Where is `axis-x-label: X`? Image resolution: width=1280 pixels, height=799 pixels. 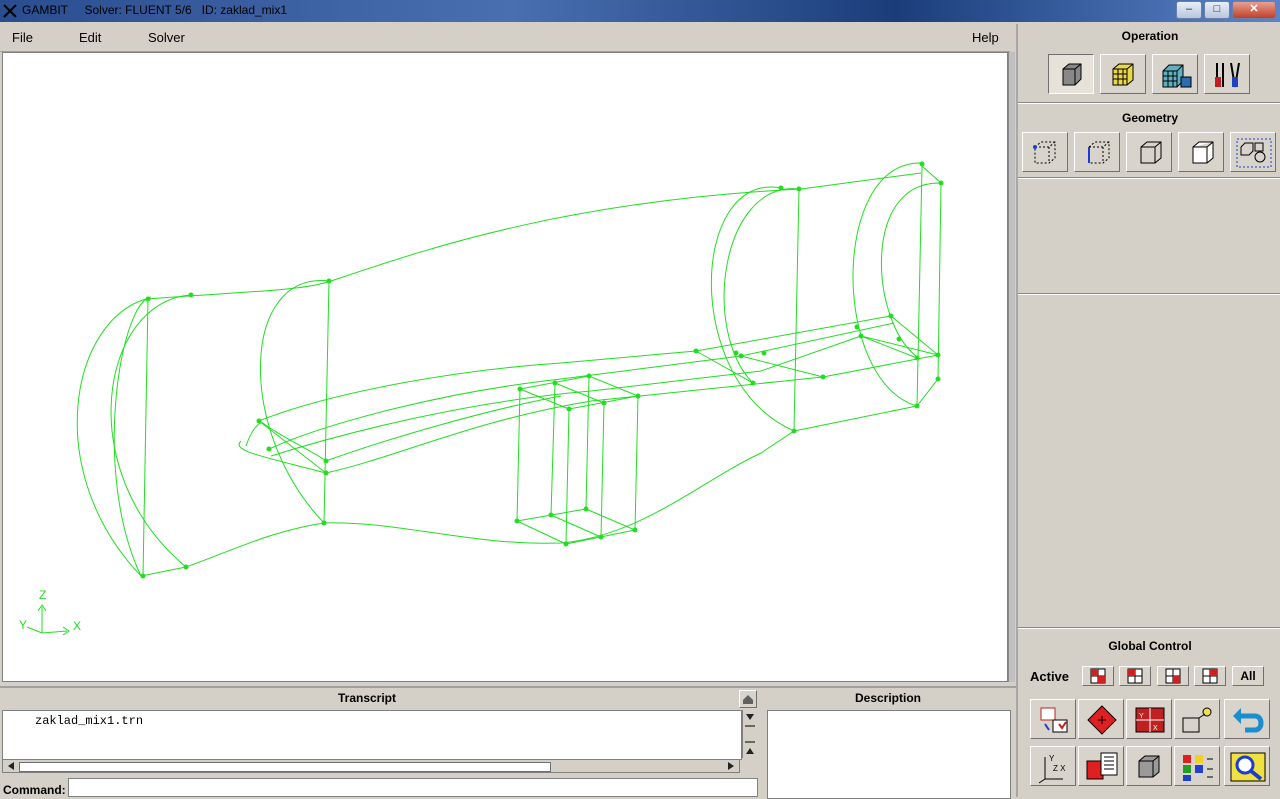
axis-x-label: X is located at coordinates (77, 626).